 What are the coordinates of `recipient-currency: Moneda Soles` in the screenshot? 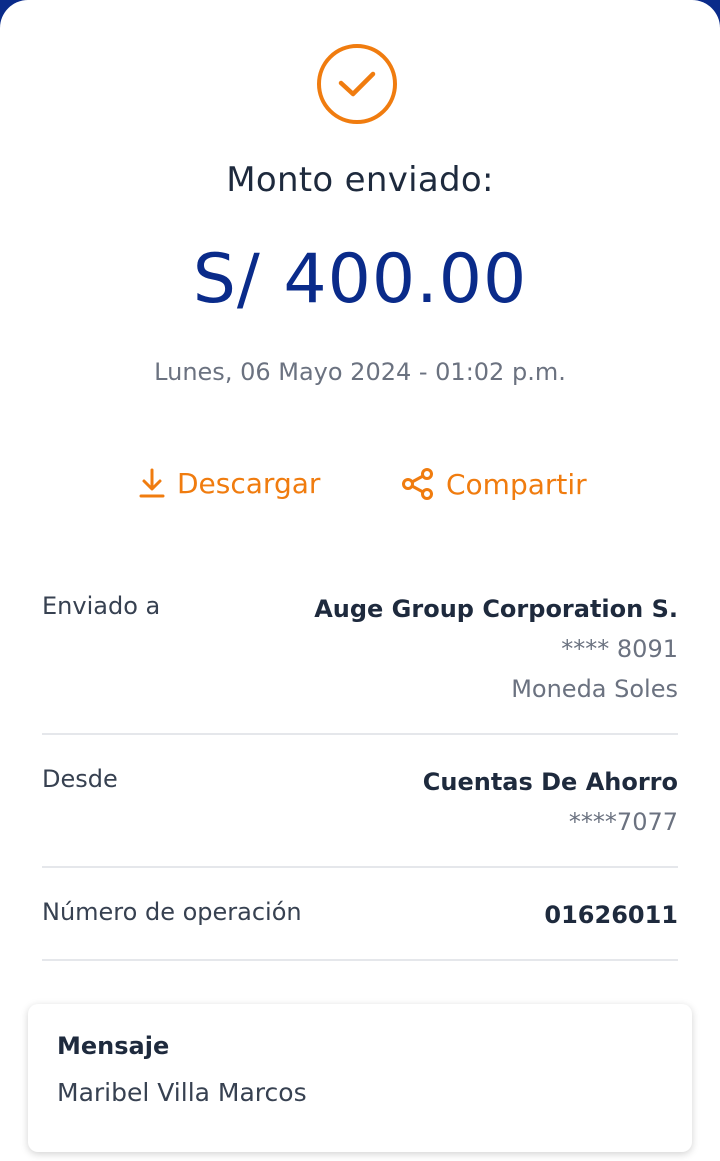 It's located at (594, 689).